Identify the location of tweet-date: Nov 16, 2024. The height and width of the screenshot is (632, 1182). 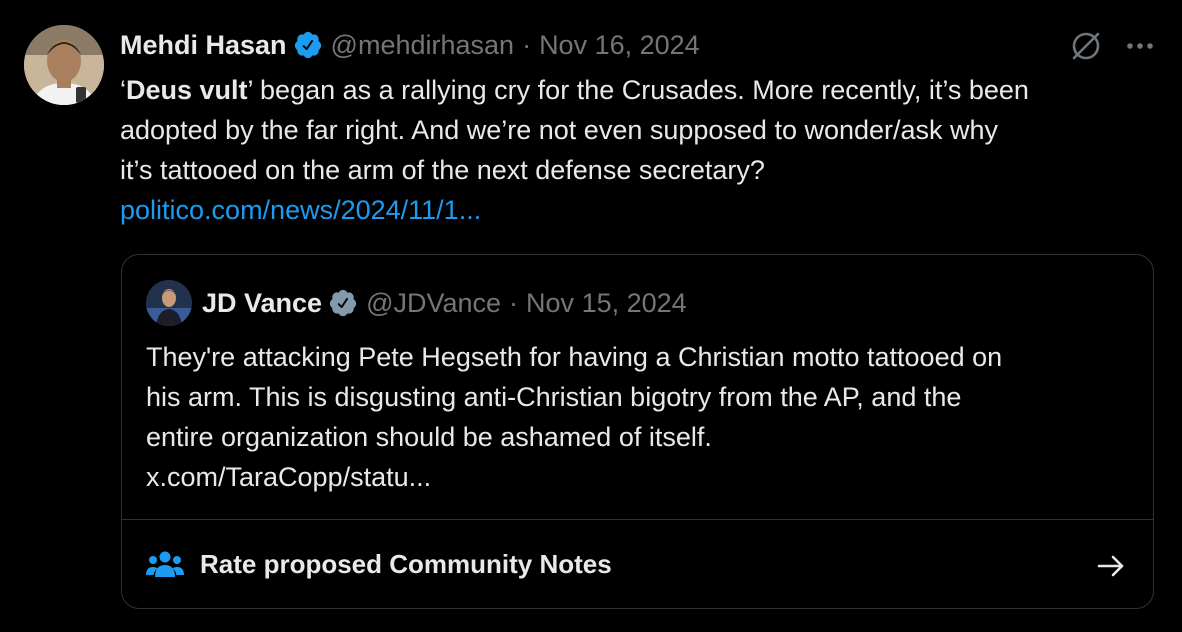
(619, 45).